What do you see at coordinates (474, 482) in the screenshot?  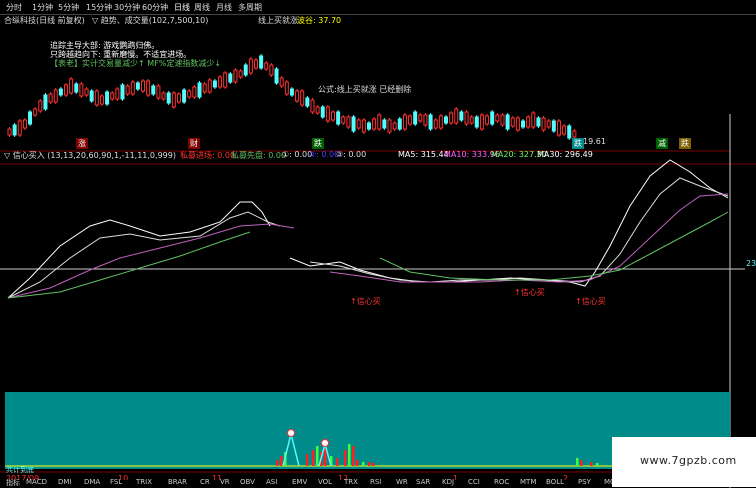 I see `indicator-tab-18: CCI` at bounding box center [474, 482].